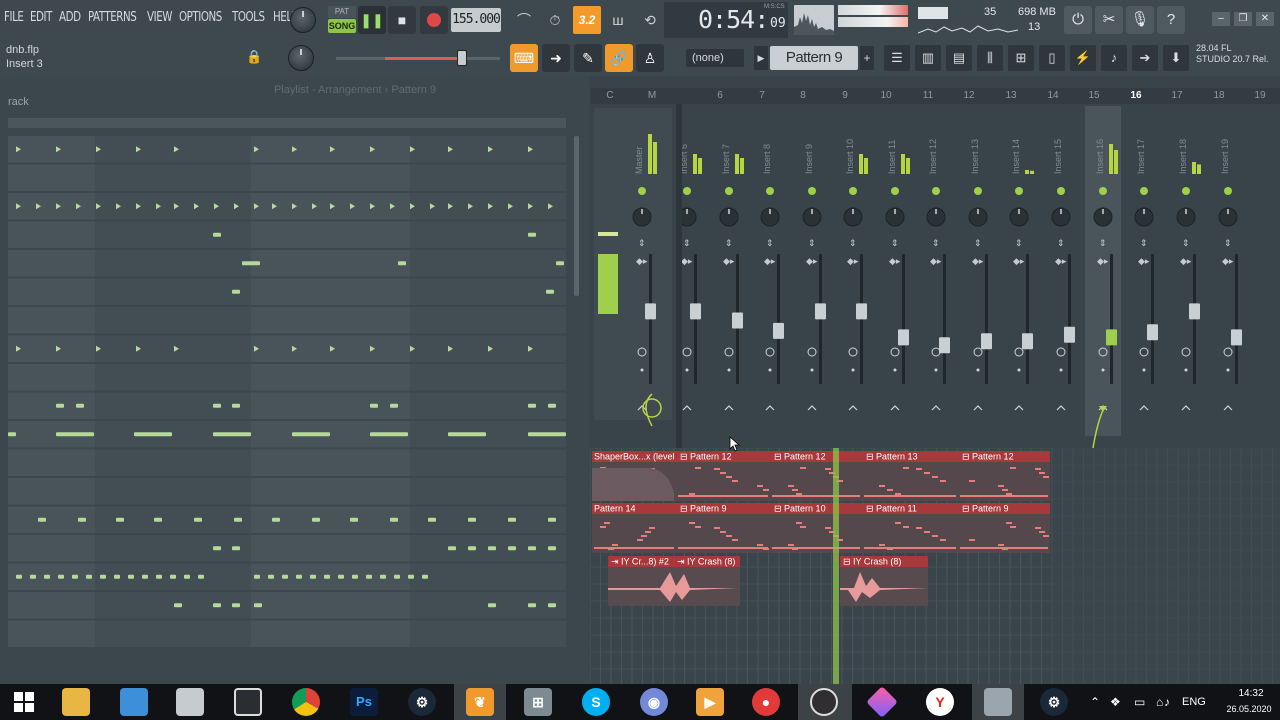 The height and width of the screenshot is (720, 1280). What do you see at coordinates (1232, 54) in the screenshot?
I see `news-panel: 28.04 FL STUDIO 20.7 Rel.` at bounding box center [1232, 54].